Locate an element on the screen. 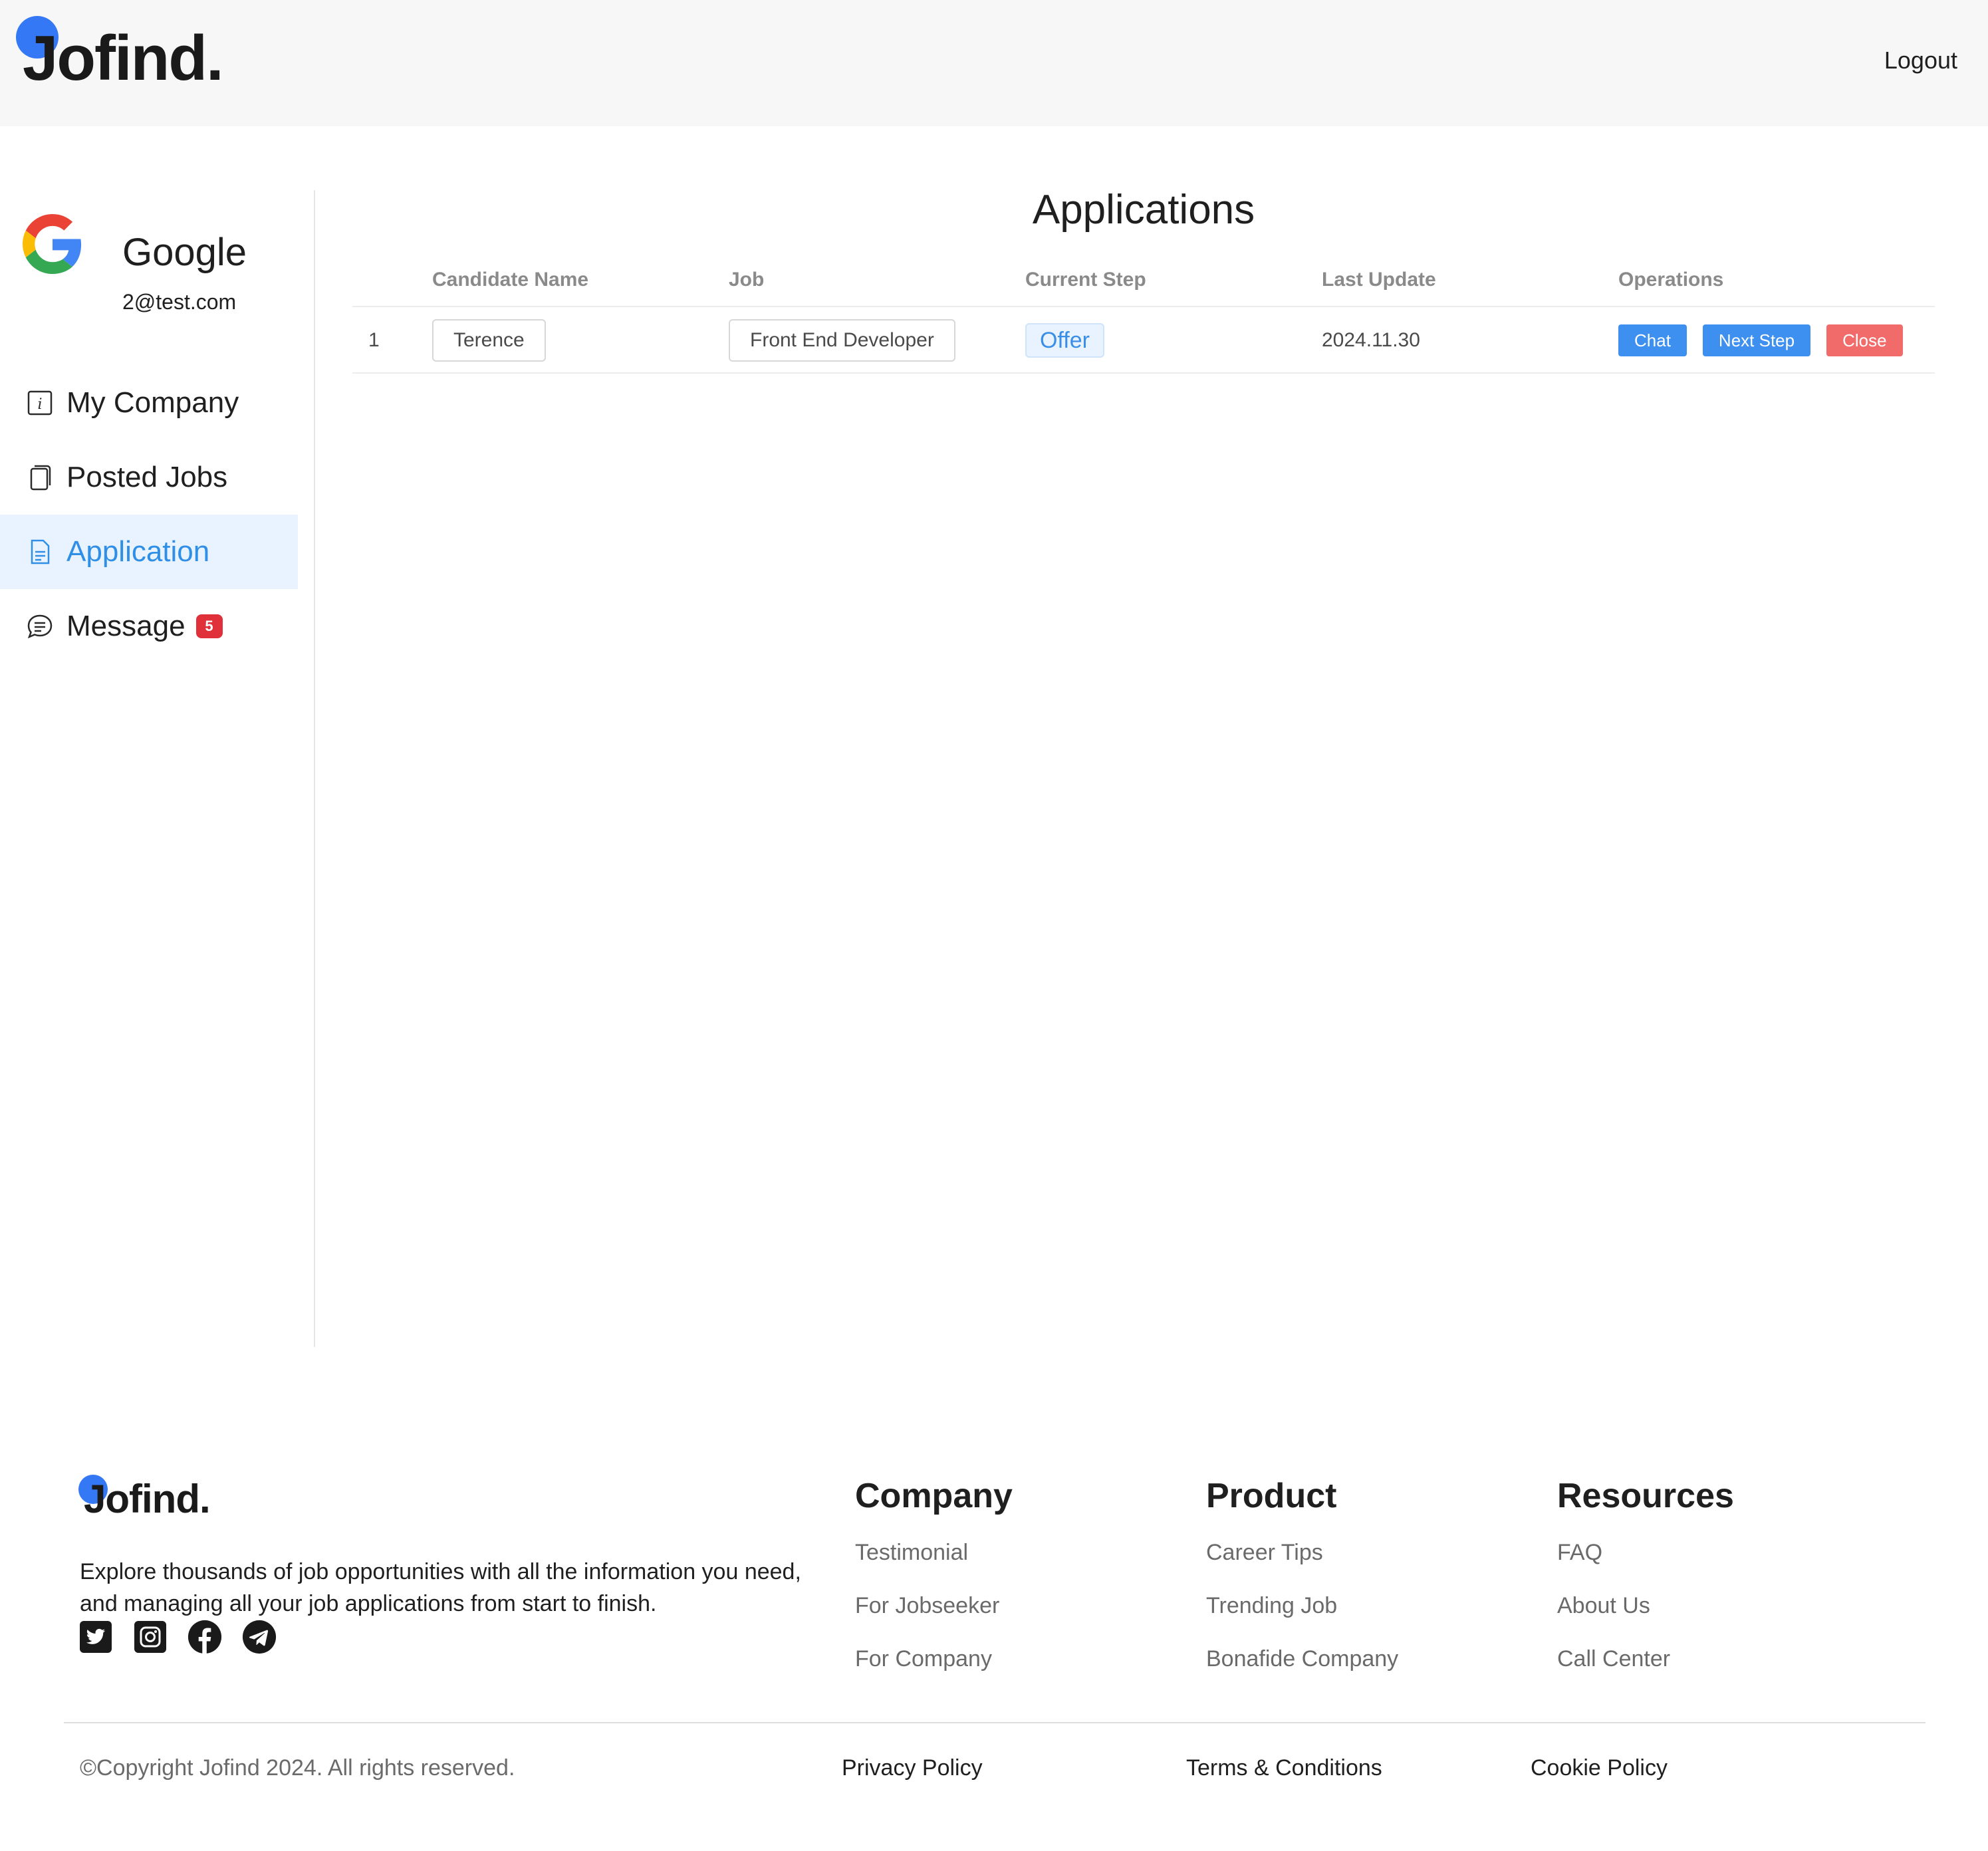 Image resolution: width=1988 pixels, height=1851 pixels. sidebar-item-my-company: i My Company is located at coordinates (149, 403).